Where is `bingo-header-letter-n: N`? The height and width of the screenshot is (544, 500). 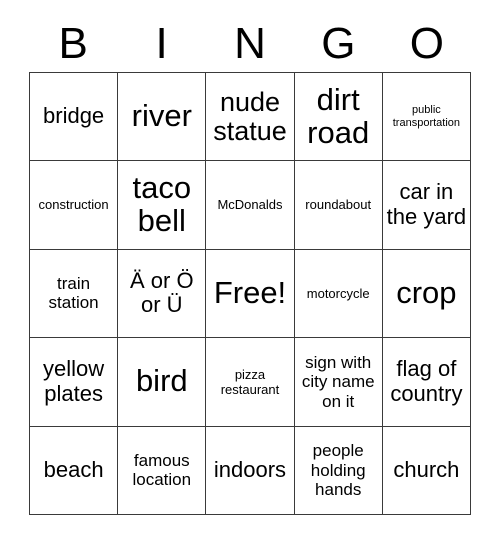 bingo-header-letter-n: N is located at coordinates (250, 43).